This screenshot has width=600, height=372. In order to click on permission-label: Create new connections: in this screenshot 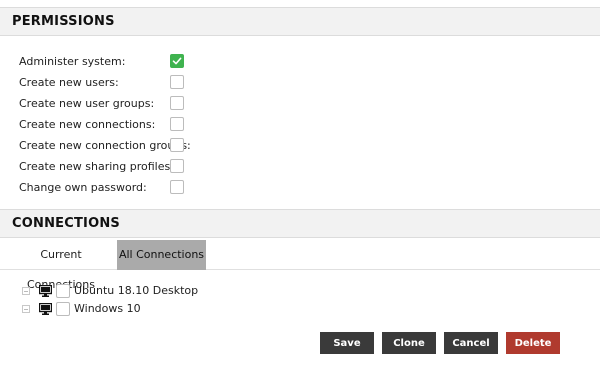, I will do `click(87, 124)`.